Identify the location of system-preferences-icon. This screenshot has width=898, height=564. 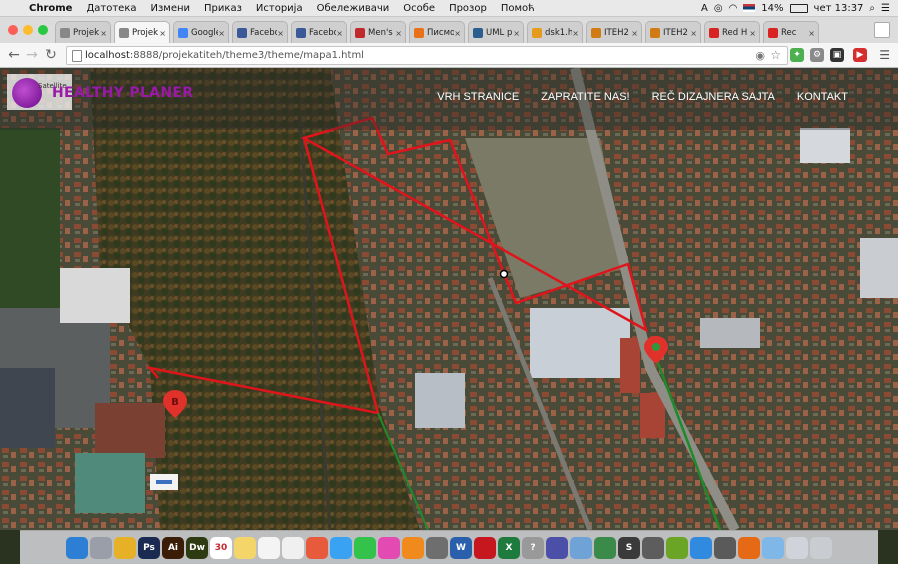
(437, 547).